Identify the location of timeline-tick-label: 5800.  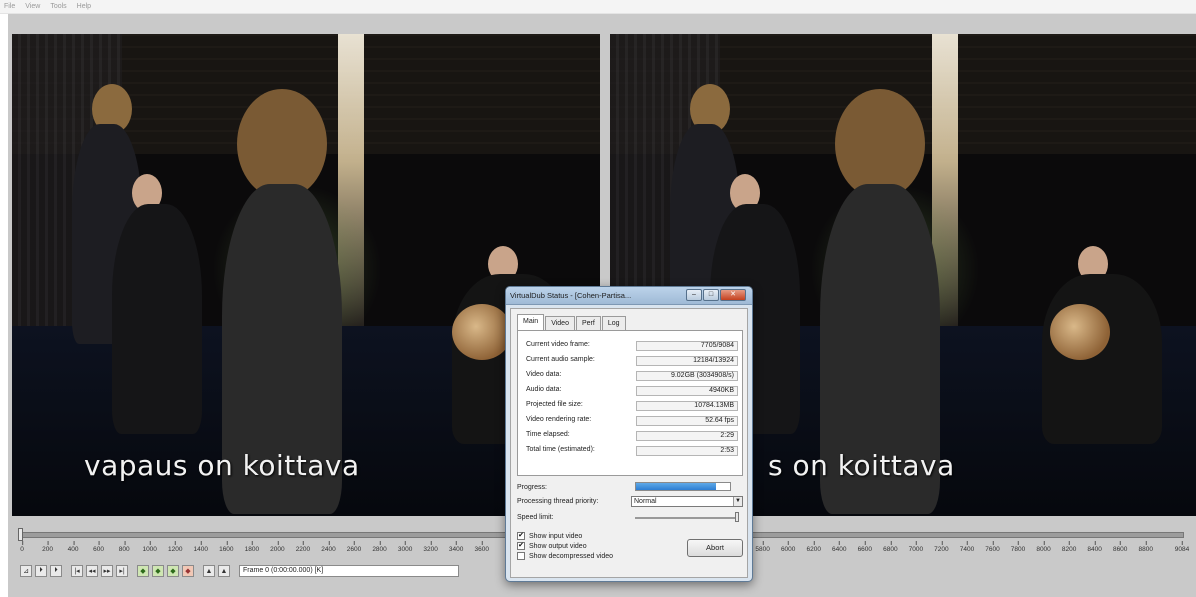
(762, 547).